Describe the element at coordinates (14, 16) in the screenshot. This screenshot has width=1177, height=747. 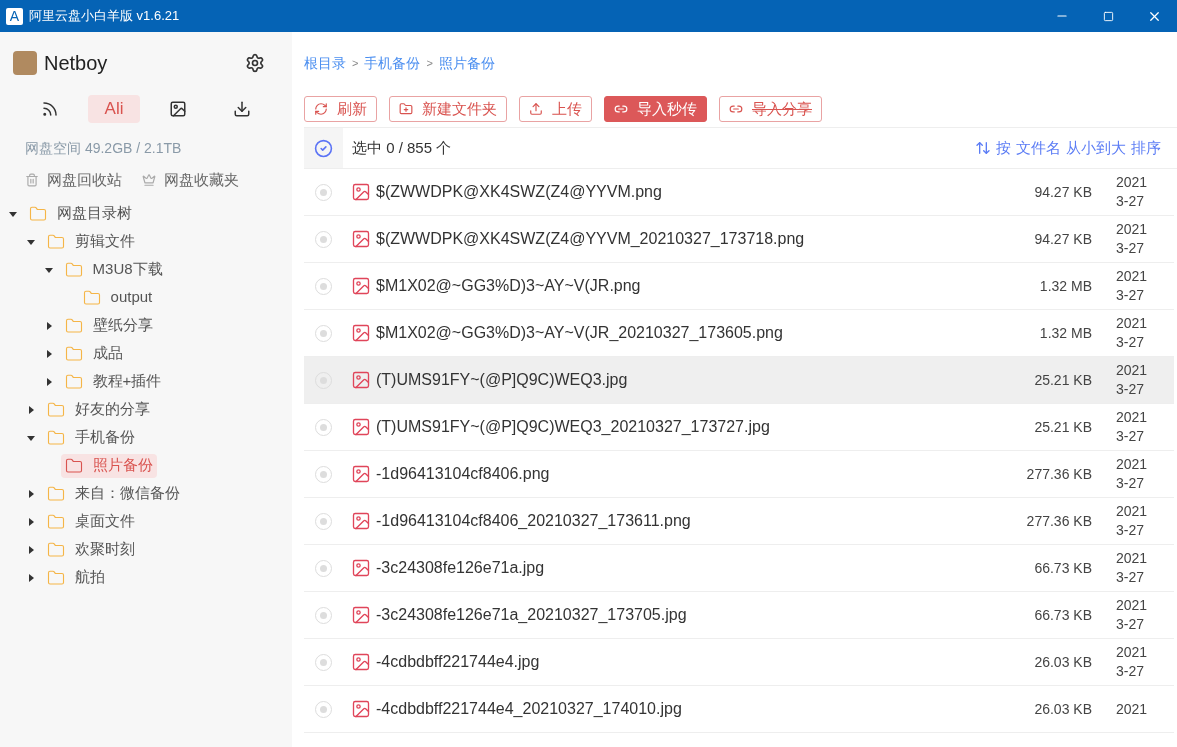
I see `app-logo: A` at that location.